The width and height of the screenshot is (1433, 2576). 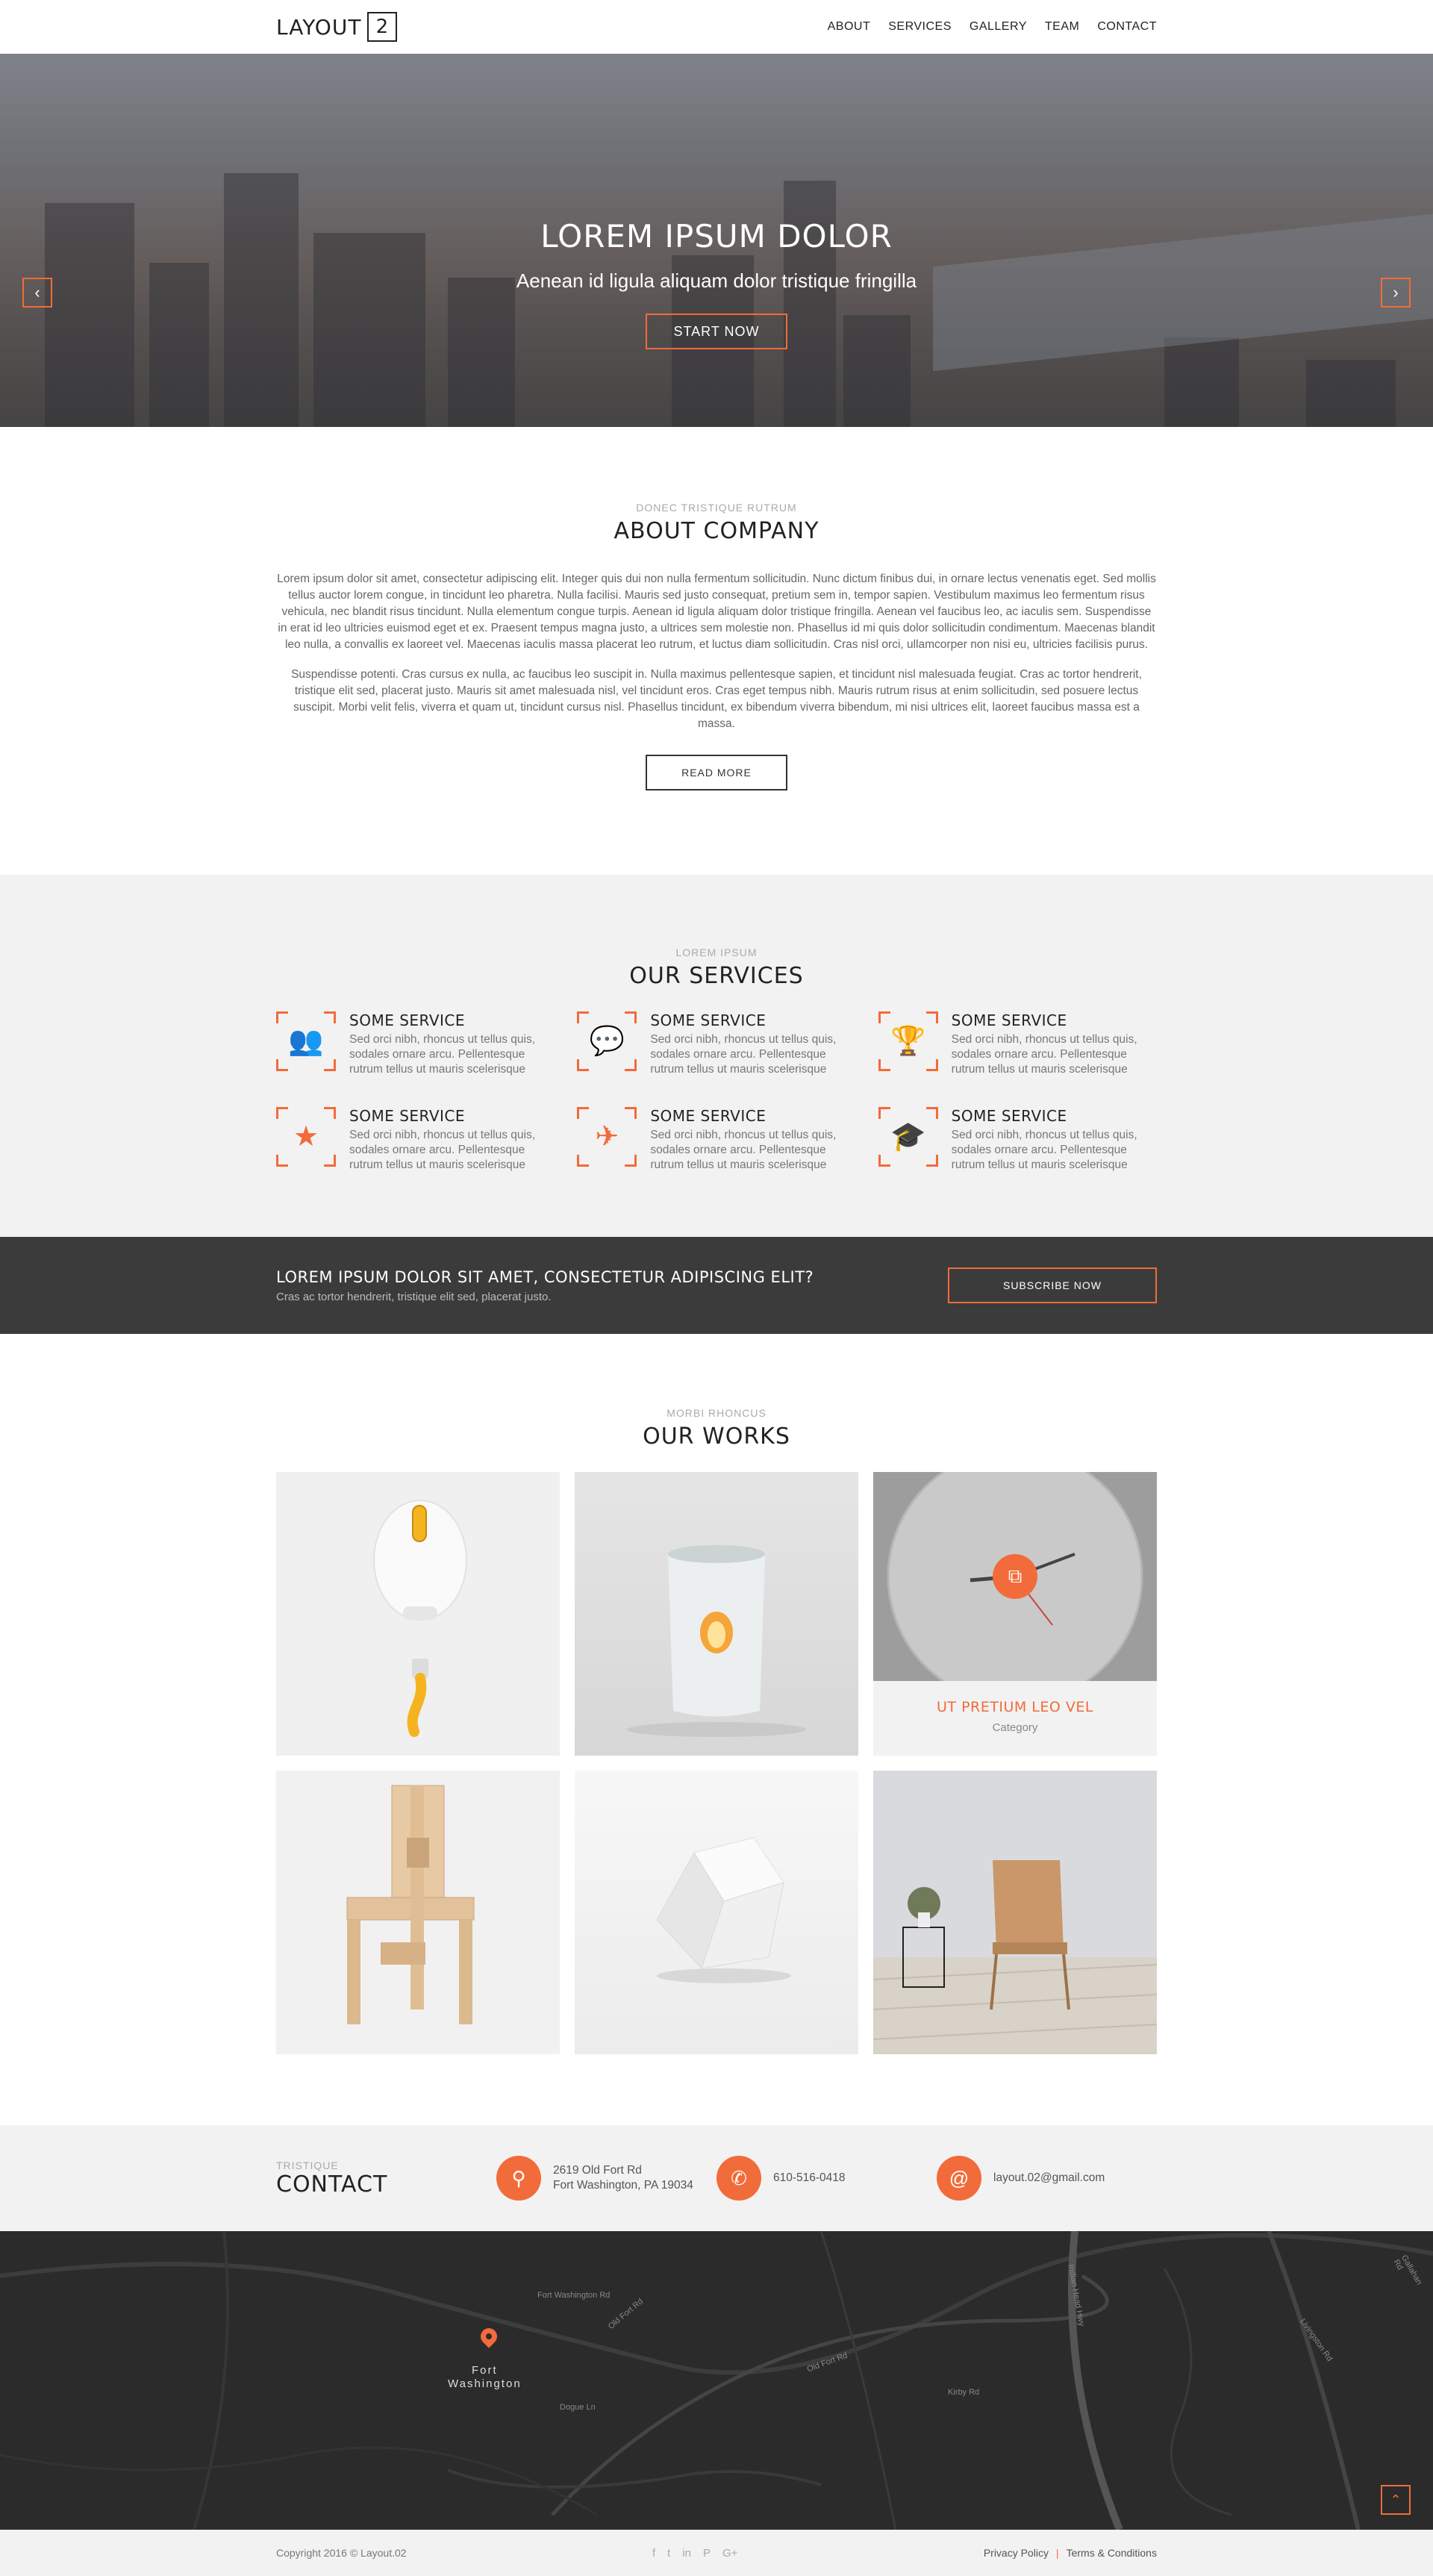 What do you see at coordinates (998, 27) in the screenshot?
I see `nav-gallery: GALLERY` at bounding box center [998, 27].